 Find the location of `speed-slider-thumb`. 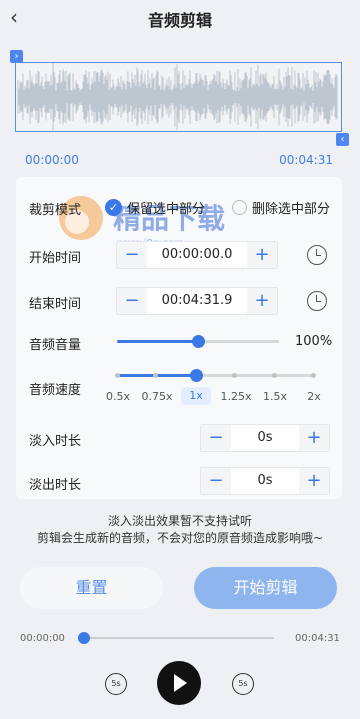

speed-slider-thumb is located at coordinates (196, 375).